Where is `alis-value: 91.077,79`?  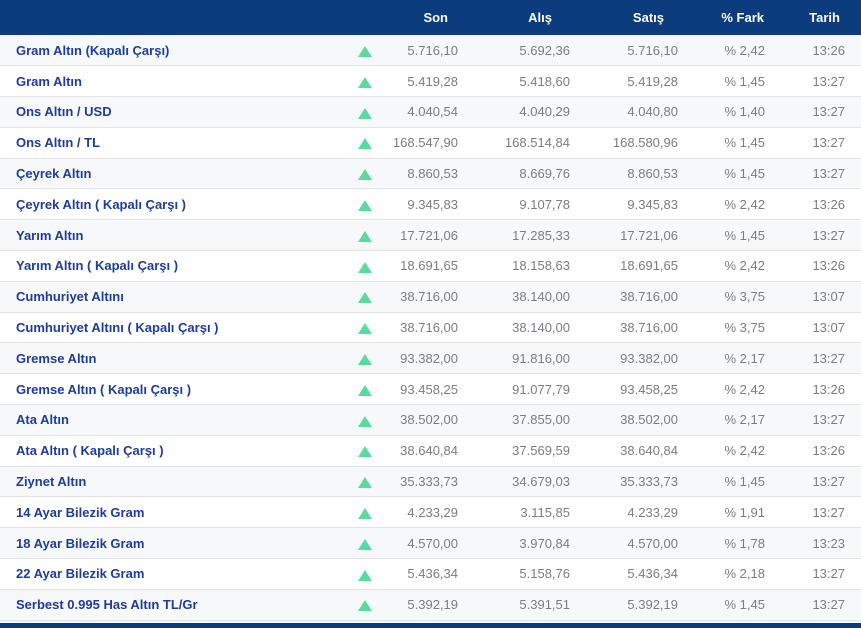
alis-value: 91.077,79 is located at coordinates (541, 389).